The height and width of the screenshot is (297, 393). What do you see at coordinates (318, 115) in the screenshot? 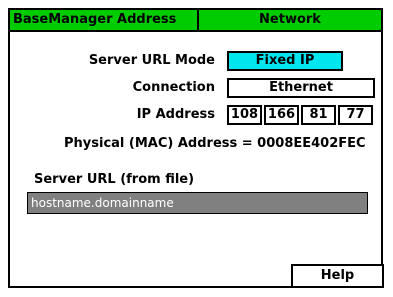
I see `ip-octet-3-field: 81` at bounding box center [318, 115].